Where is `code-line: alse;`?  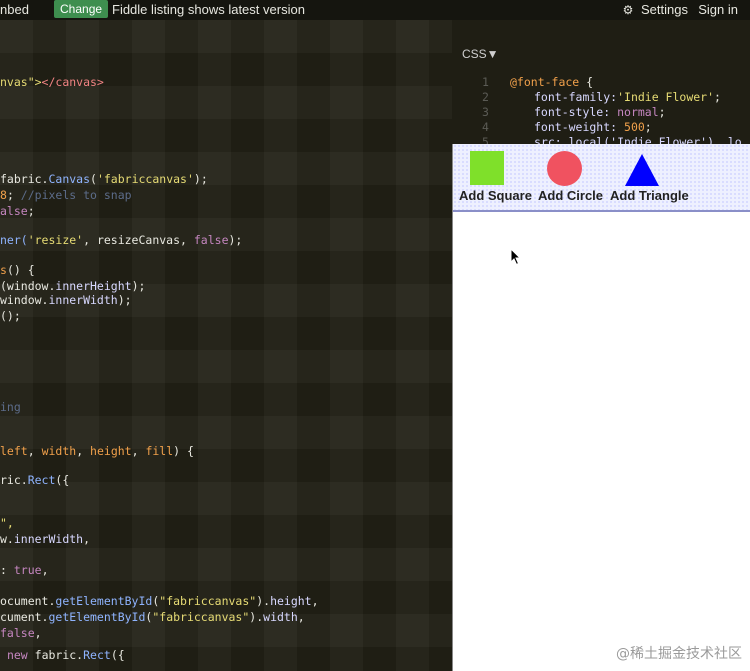 code-line: alse; is located at coordinates (17, 211).